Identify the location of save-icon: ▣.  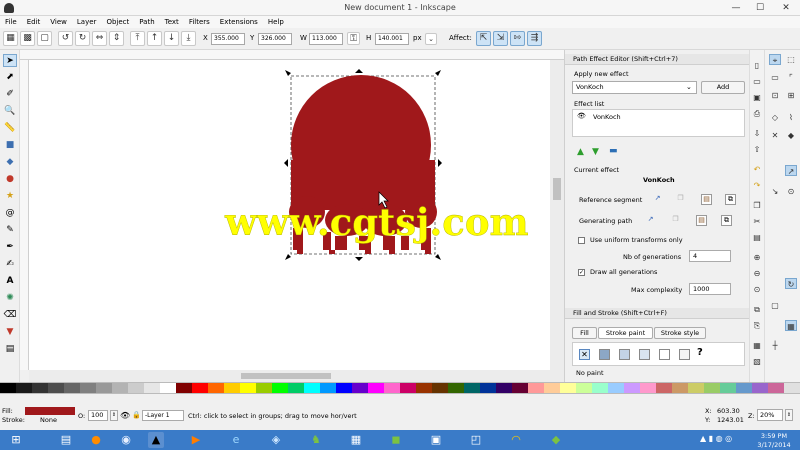
(757, 97).